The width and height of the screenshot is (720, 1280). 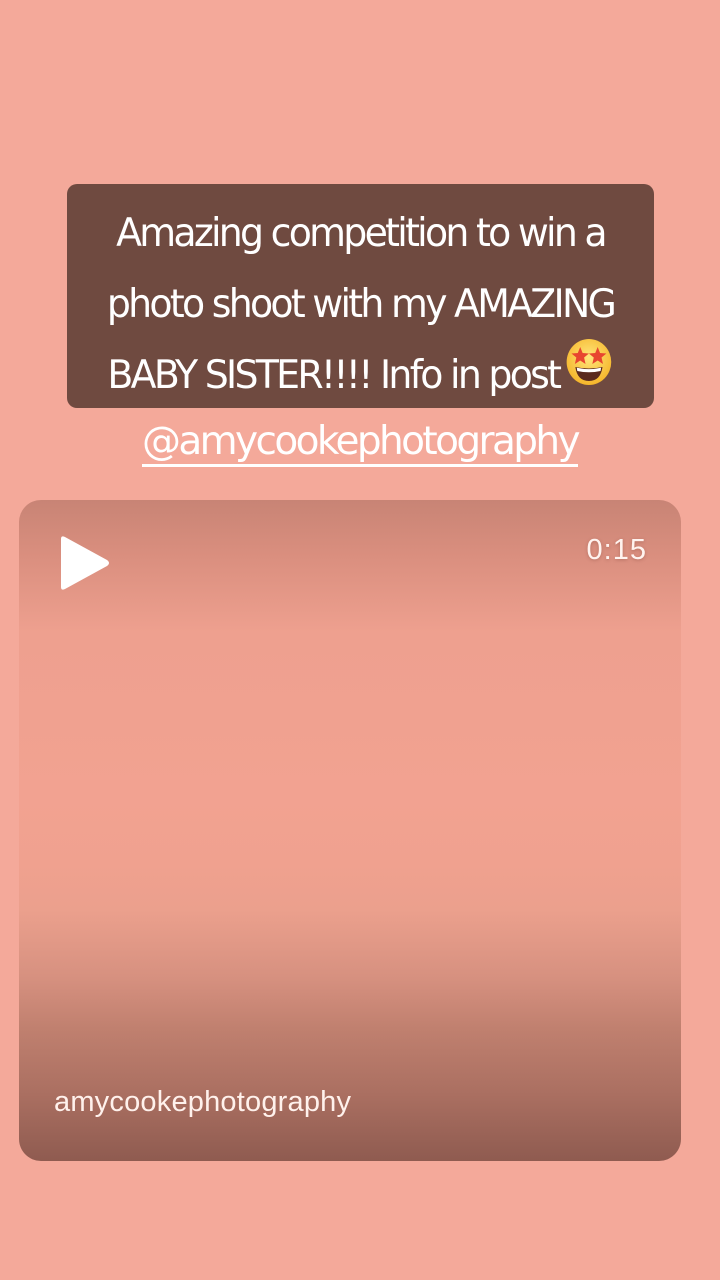 What do you see at coordinates (202, 1102) in the screenshot?
I see `video-username: amycookephotography` at bounding box center [202, 1102].